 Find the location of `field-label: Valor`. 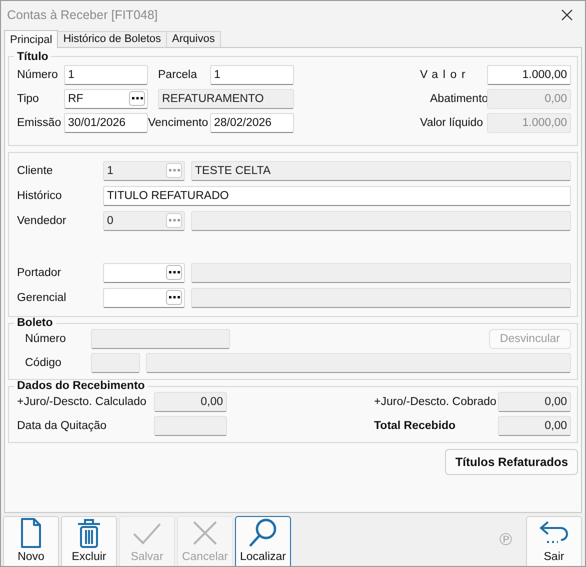

field-label: Valor is located at coordinates (446, 74).